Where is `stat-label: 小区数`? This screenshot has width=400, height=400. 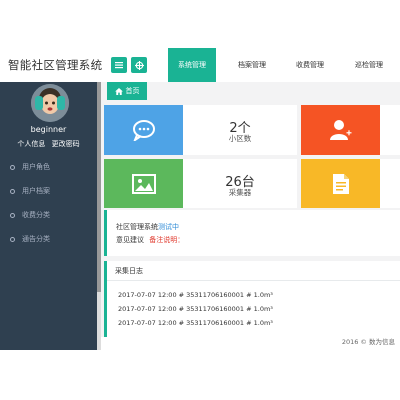
stat-label: 小区数 is located at coordinates (240, 138).